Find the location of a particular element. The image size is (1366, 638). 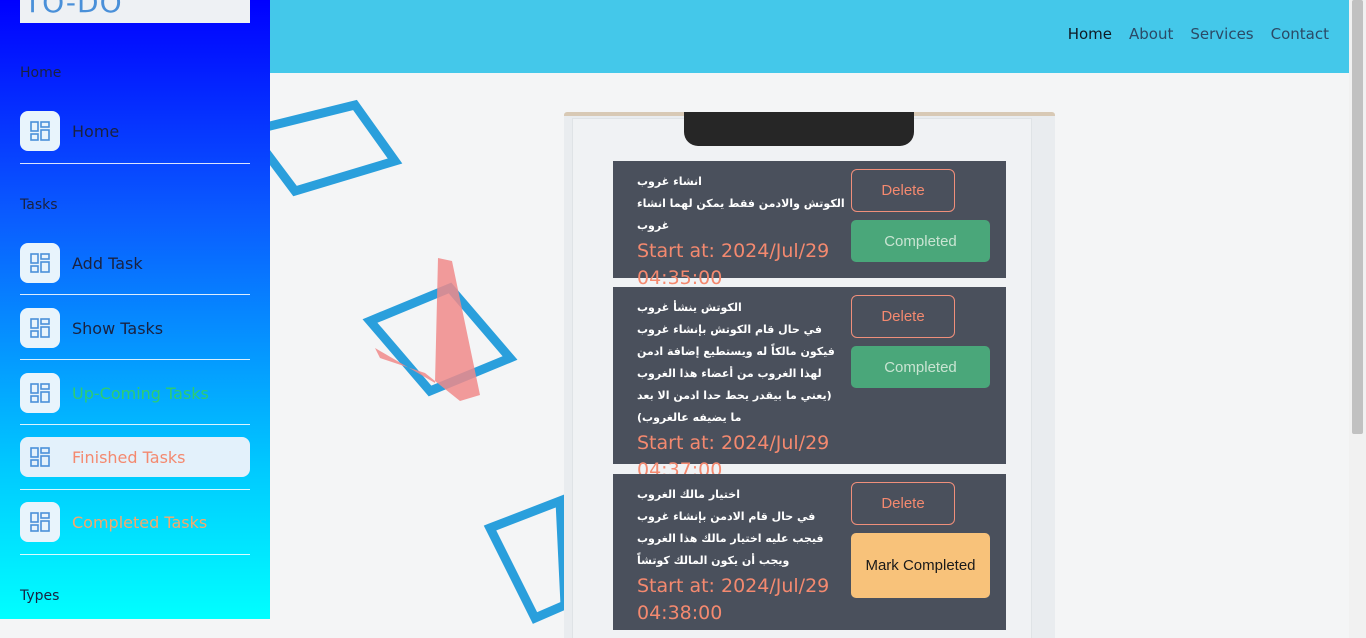

top-nav: Home About Services Contact is located at coordinates (1198, 34).